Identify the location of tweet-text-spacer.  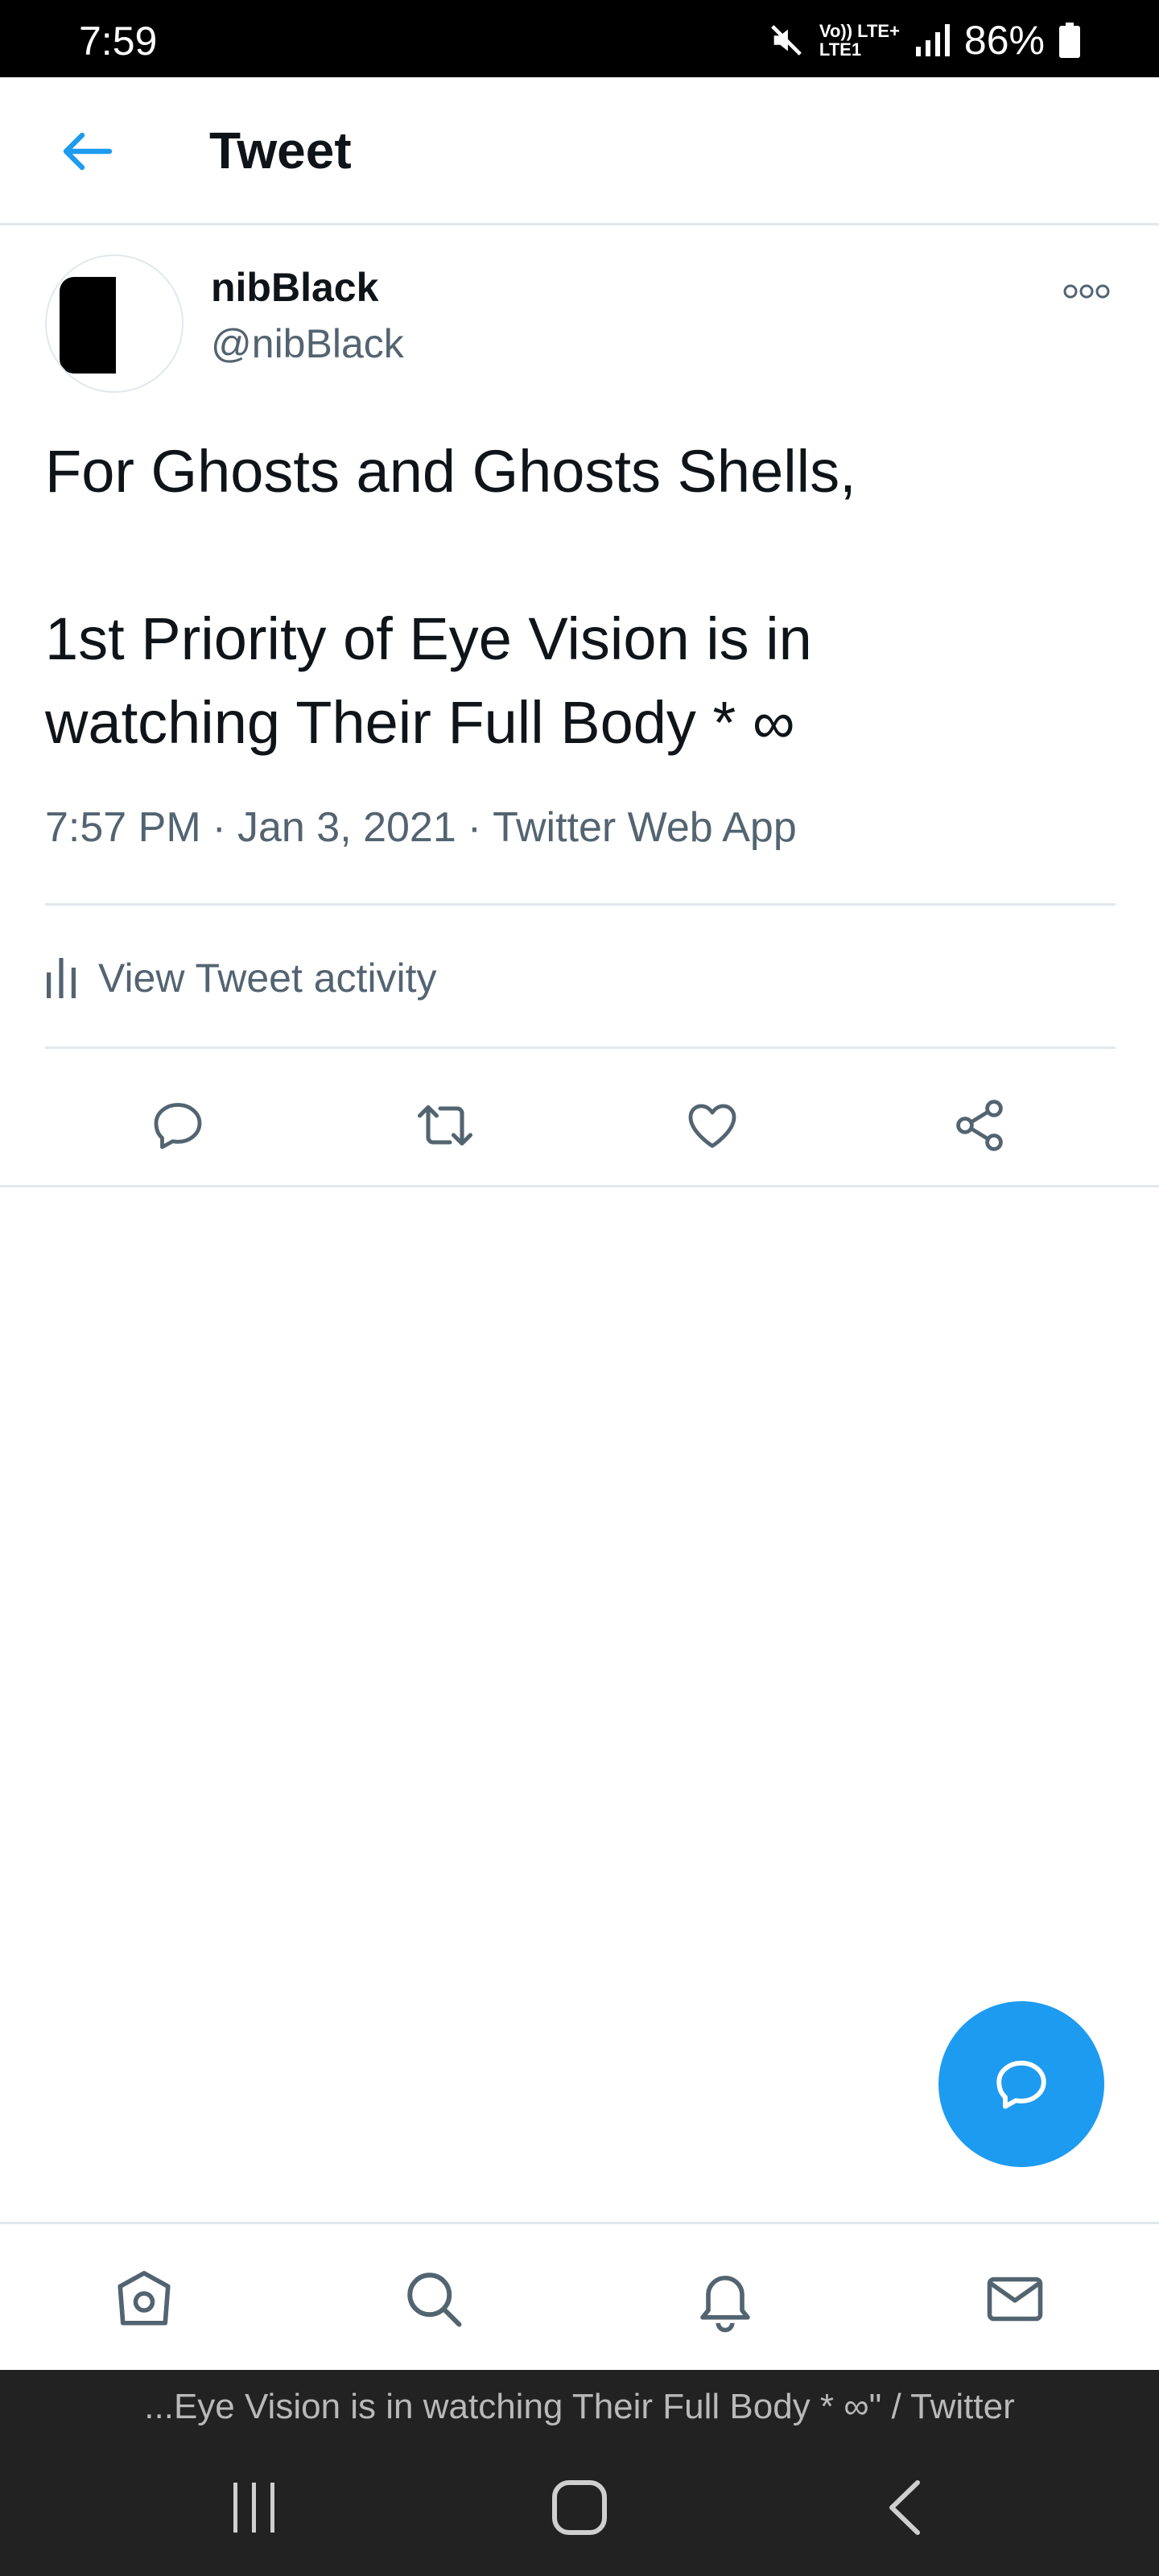
(584, 555).